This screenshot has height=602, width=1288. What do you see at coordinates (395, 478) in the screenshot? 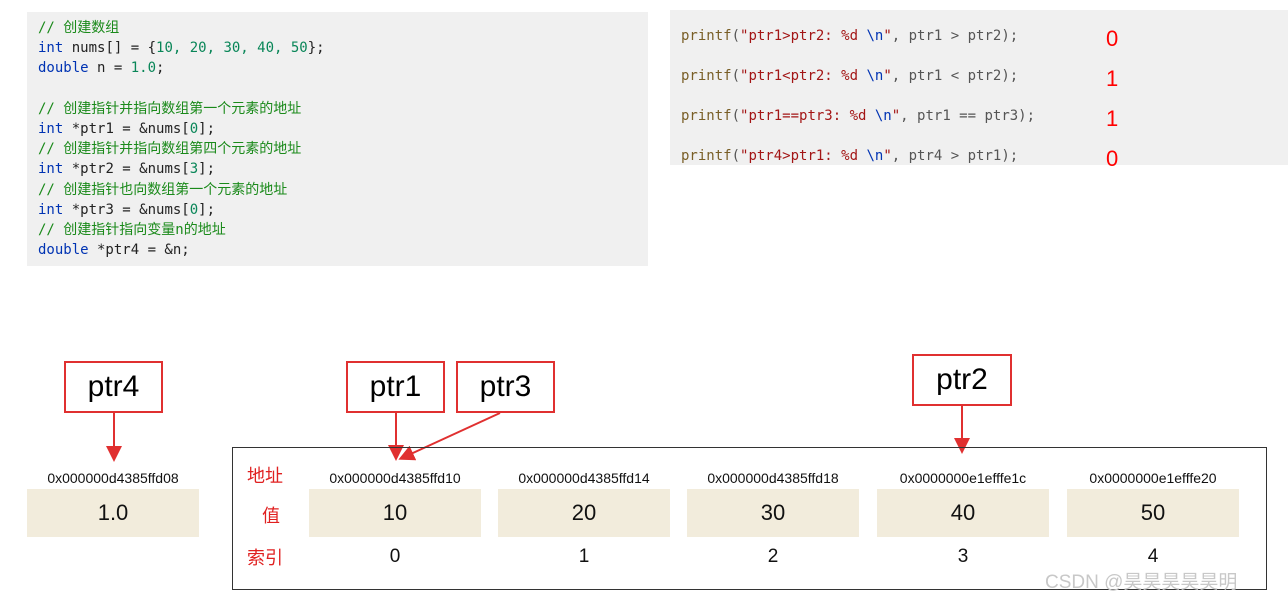
I see `array-address-0: 0x000000d4385ffd10` at bounding box center [395, 478].